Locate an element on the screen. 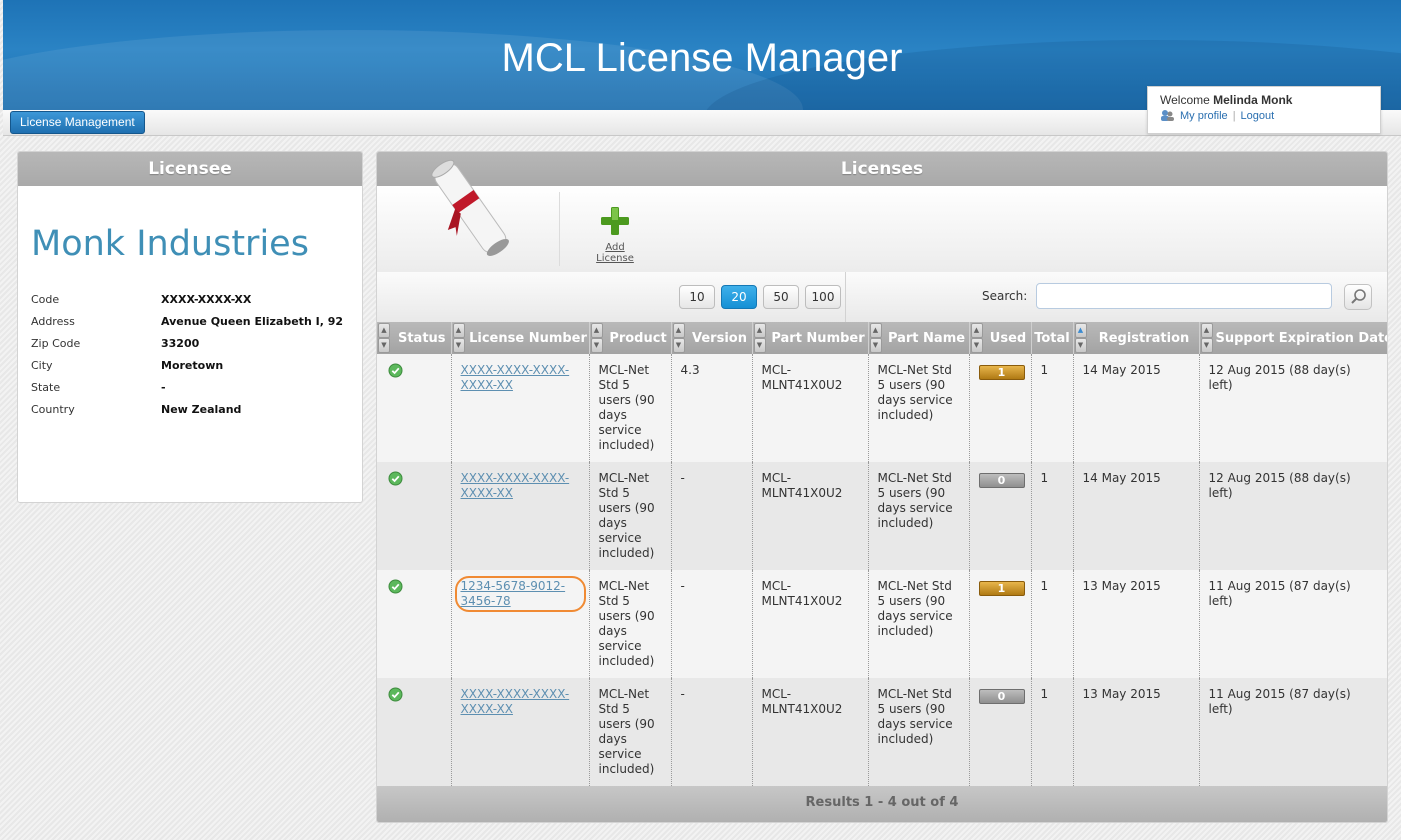  license-number-link-highlighted: 1234-5678-9012-3456-78 is located at coordinates (520, 594).